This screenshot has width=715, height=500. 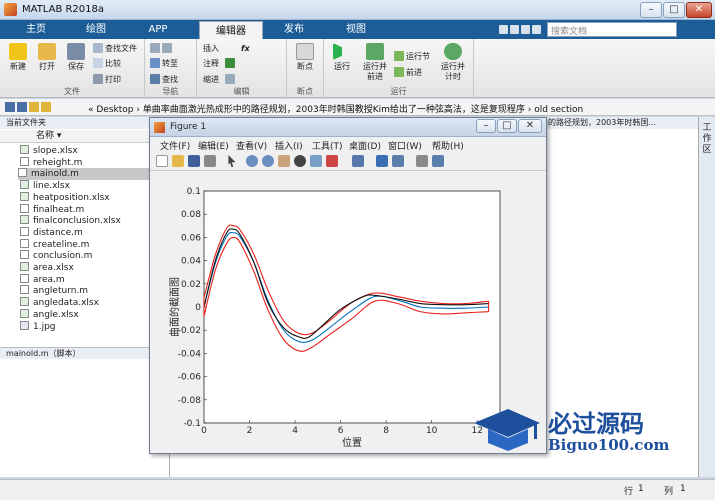 I want to click on file-item: area.m, so click(x=42, y=279).